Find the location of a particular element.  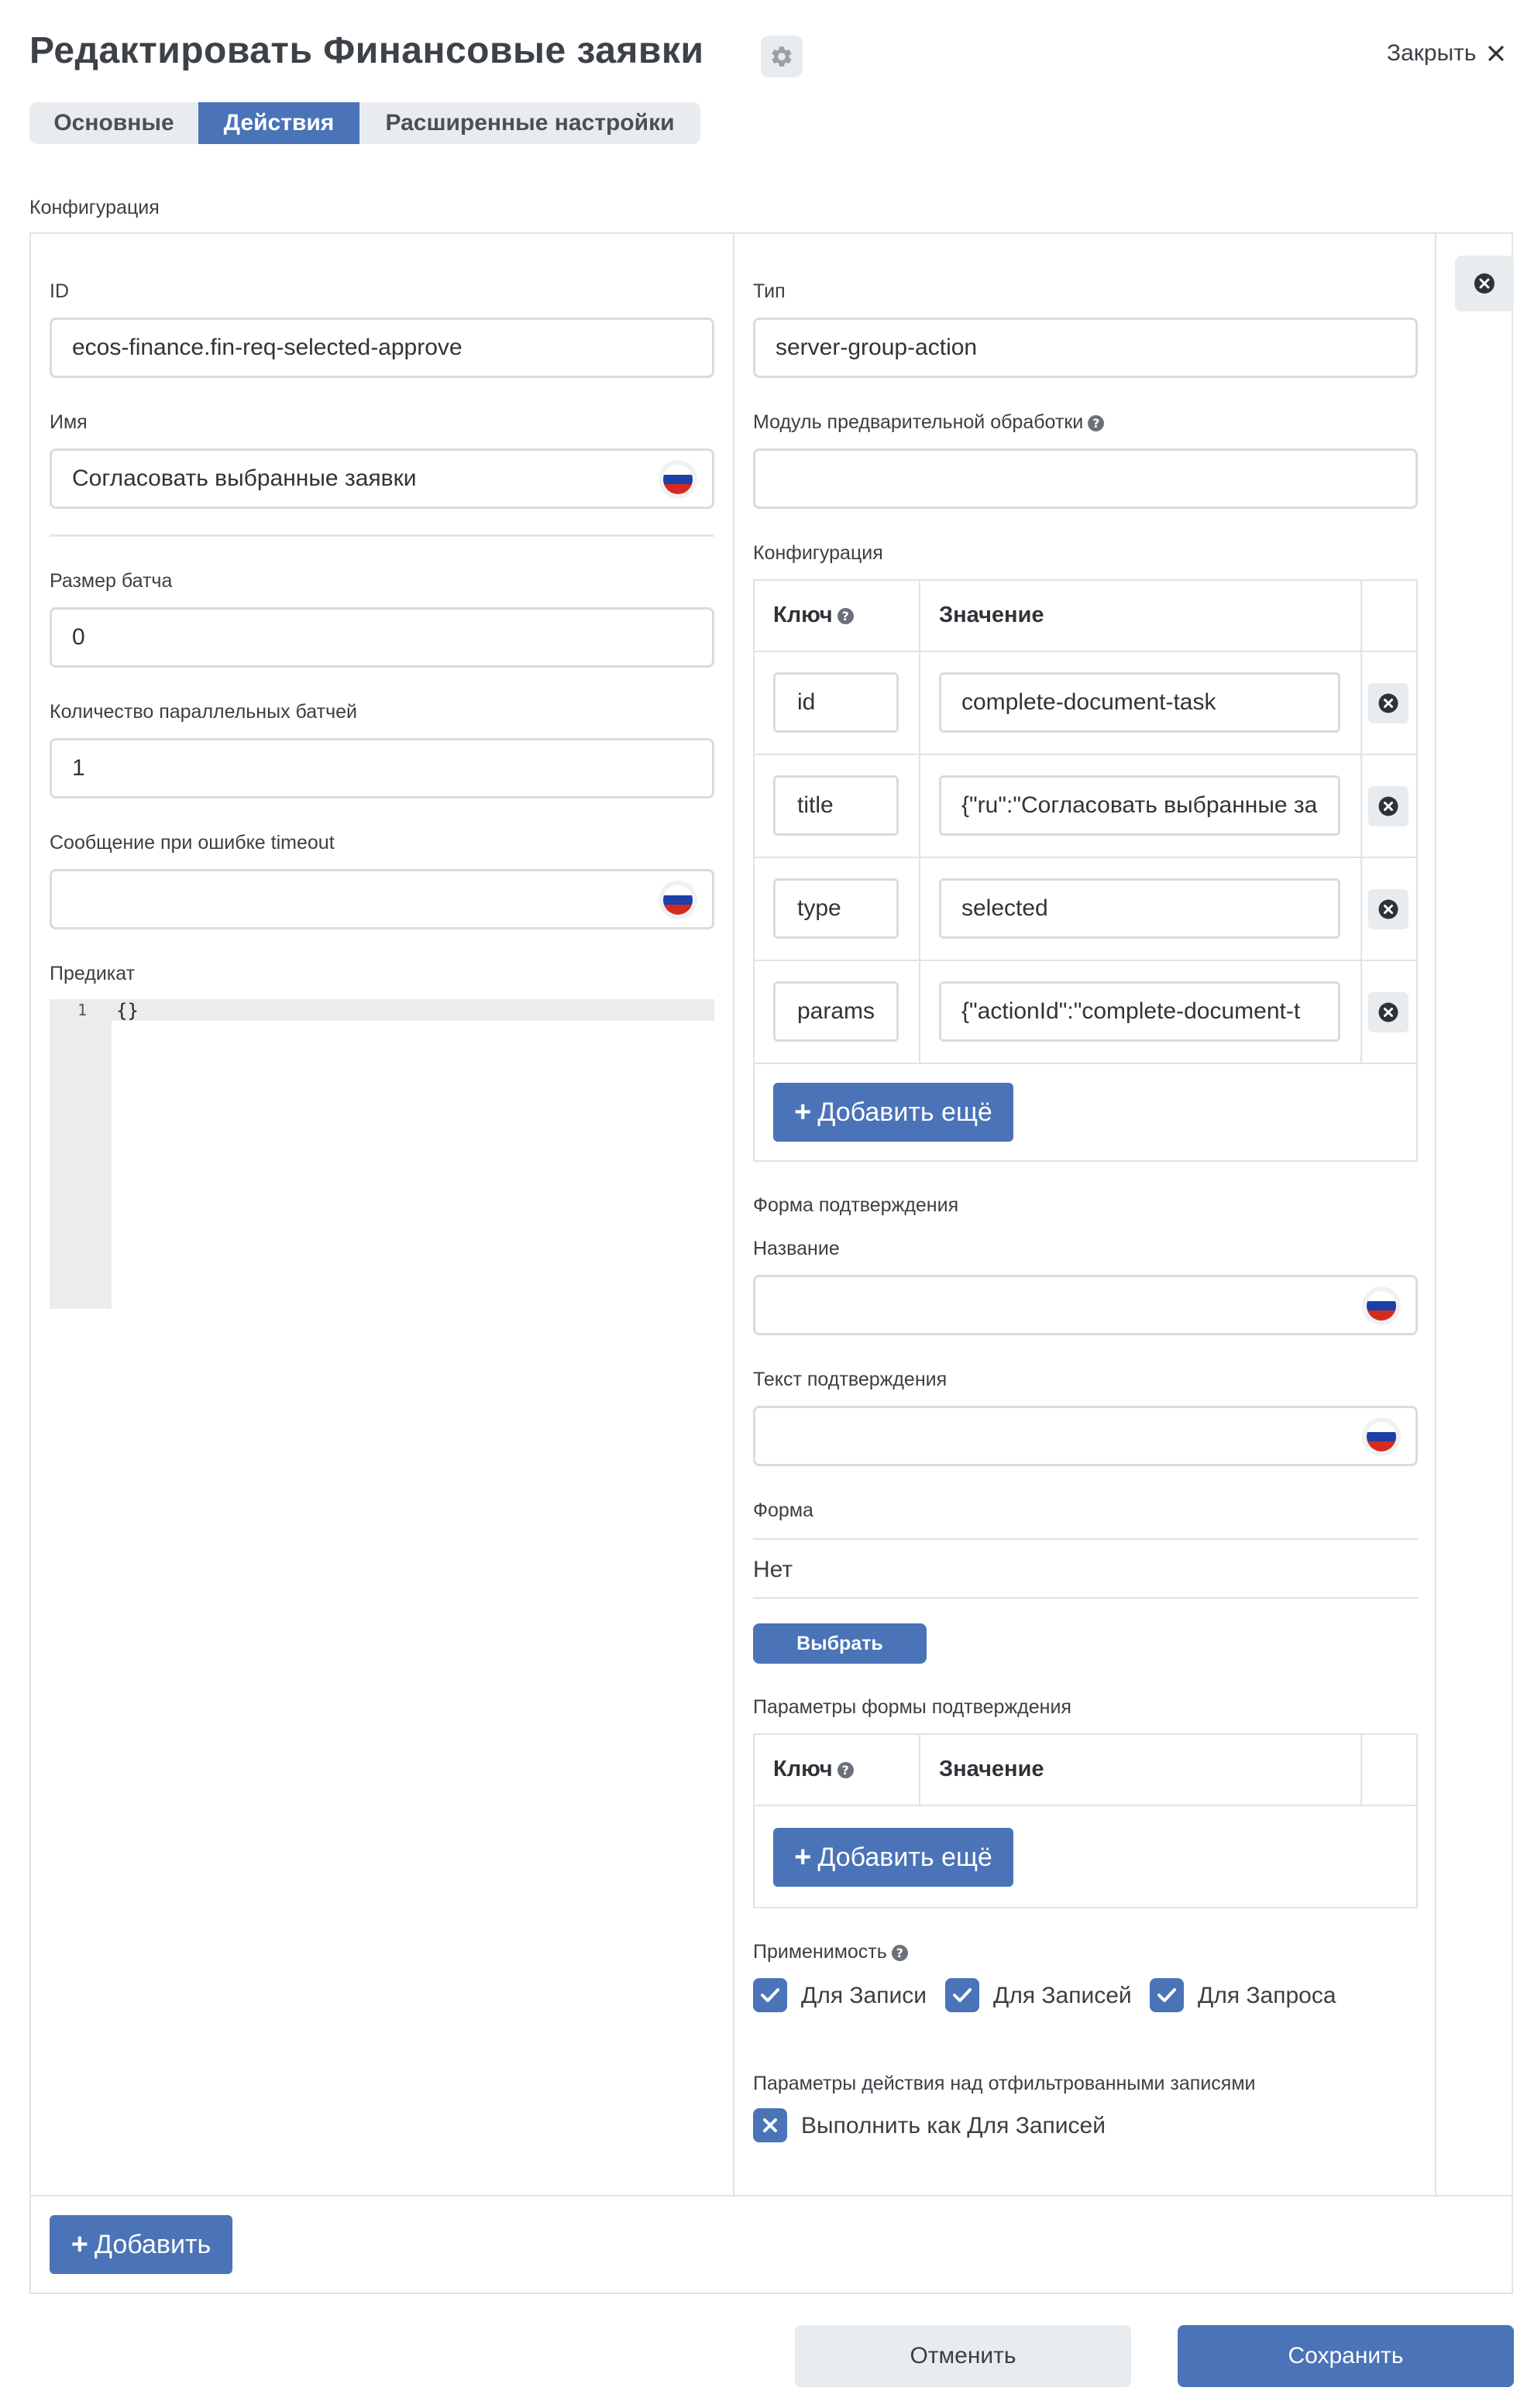

params-table-row-divider is located at coordinates (1085, 1805).